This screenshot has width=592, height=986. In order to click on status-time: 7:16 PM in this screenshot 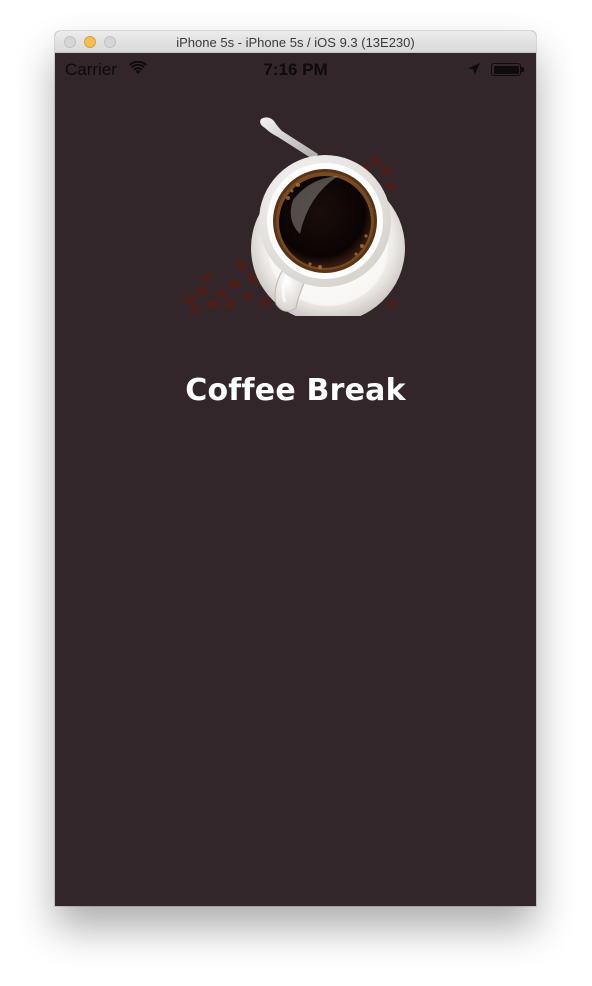, I will do `click(295, 69)`.